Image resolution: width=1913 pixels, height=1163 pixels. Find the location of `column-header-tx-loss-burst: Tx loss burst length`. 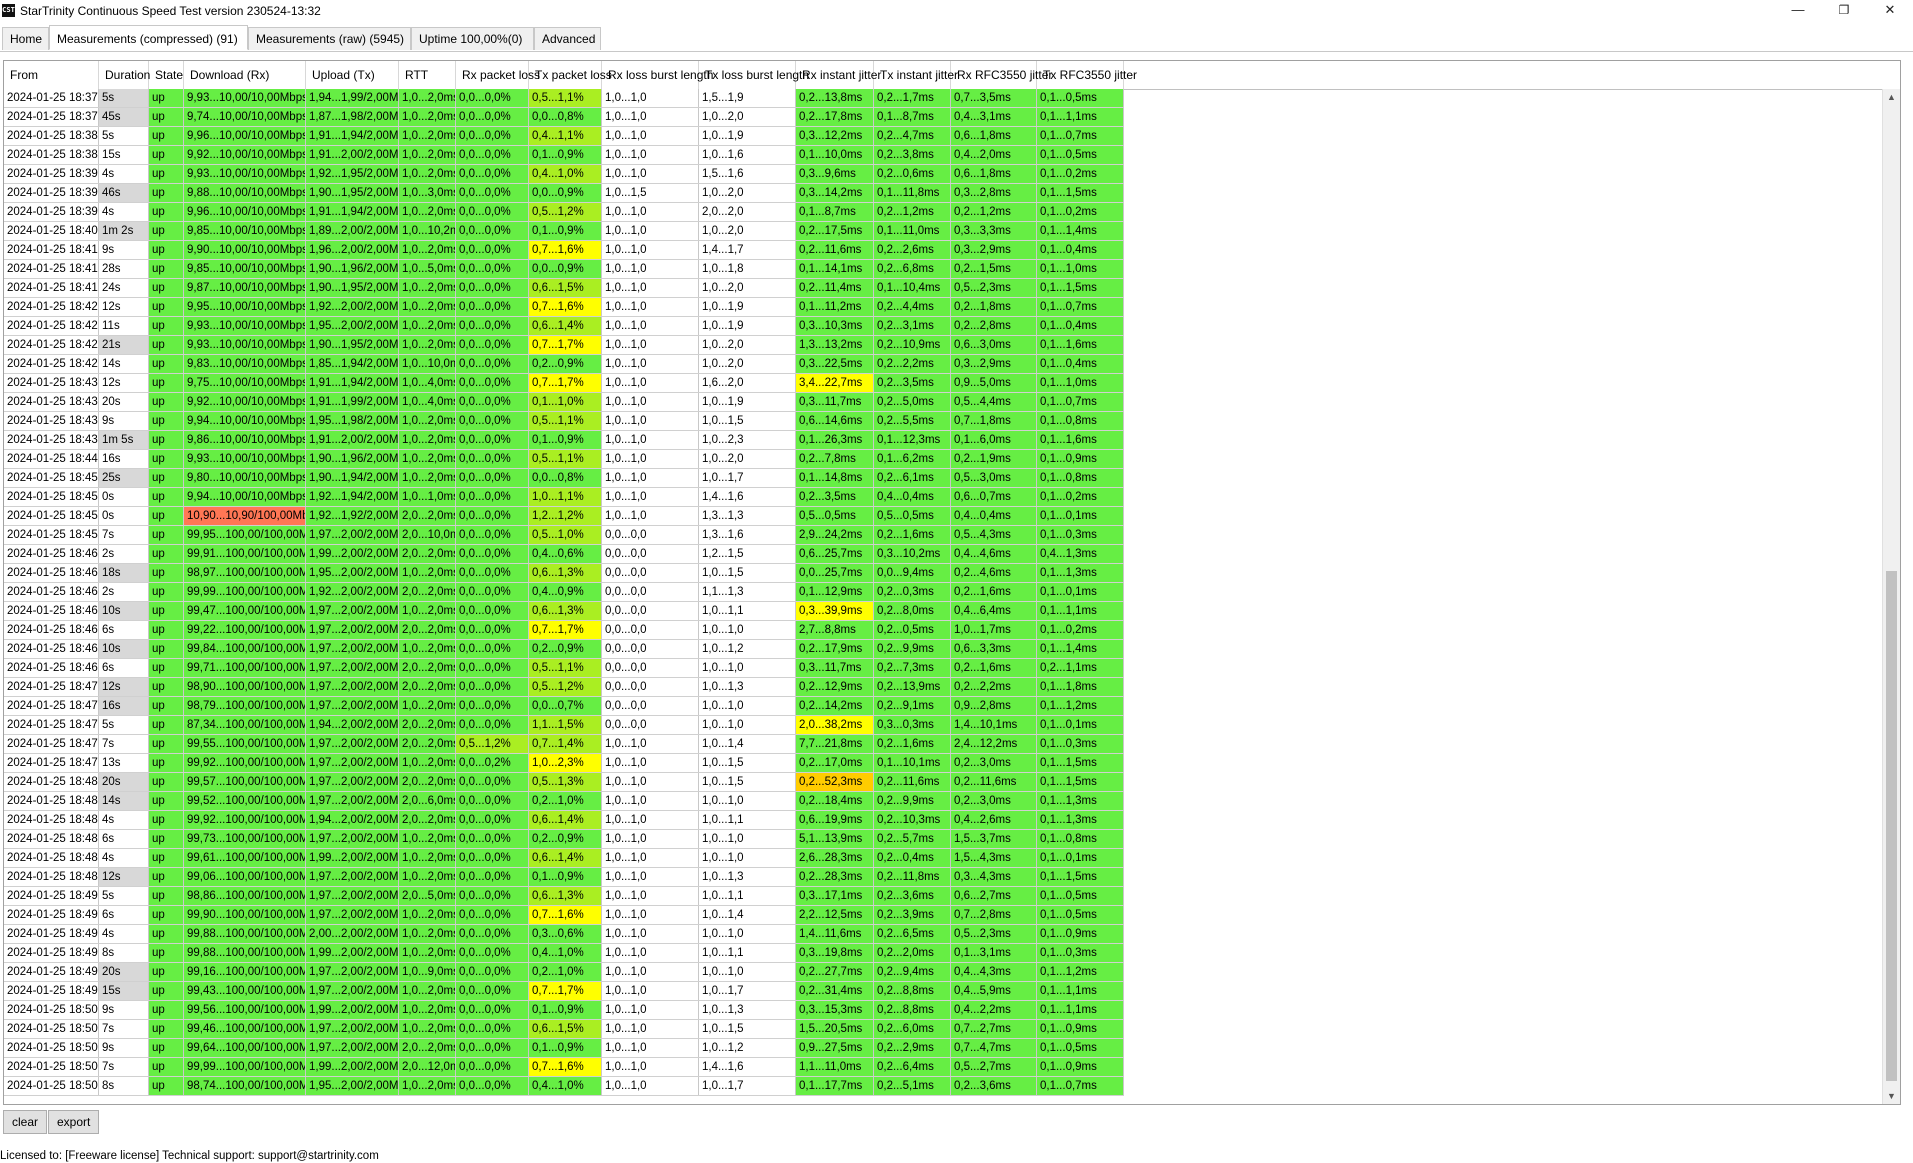

column-header-tx-loss-burst: Tx loss burst length is located at coordinates (754, 75).